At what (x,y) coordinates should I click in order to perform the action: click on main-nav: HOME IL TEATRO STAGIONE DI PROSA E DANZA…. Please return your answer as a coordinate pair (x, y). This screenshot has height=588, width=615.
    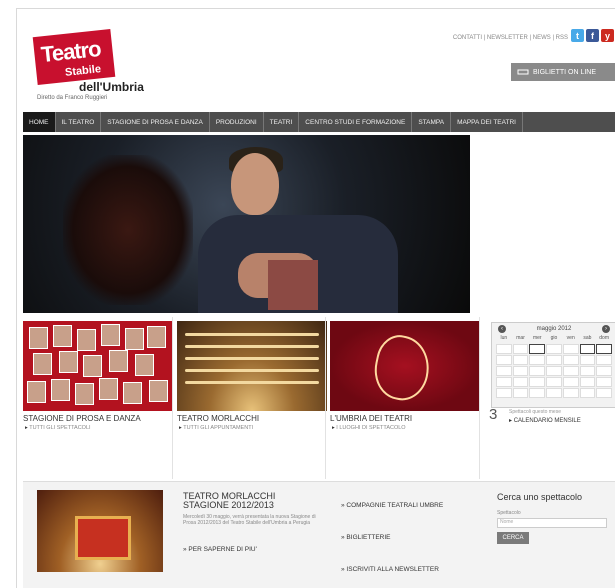
    Looking at the image, I should click on (319, 122).